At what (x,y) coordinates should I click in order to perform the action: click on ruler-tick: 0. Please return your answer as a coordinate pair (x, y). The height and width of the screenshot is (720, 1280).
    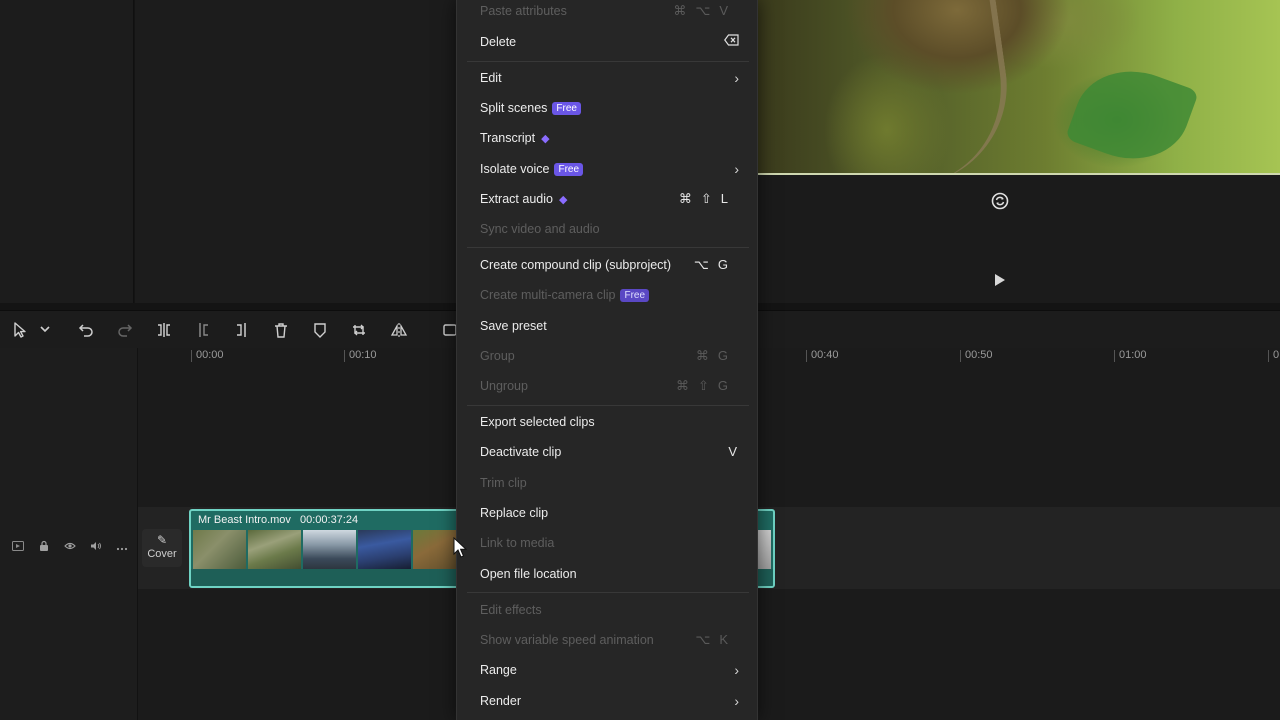
    Looking at the image, I should click on (1273, 356).